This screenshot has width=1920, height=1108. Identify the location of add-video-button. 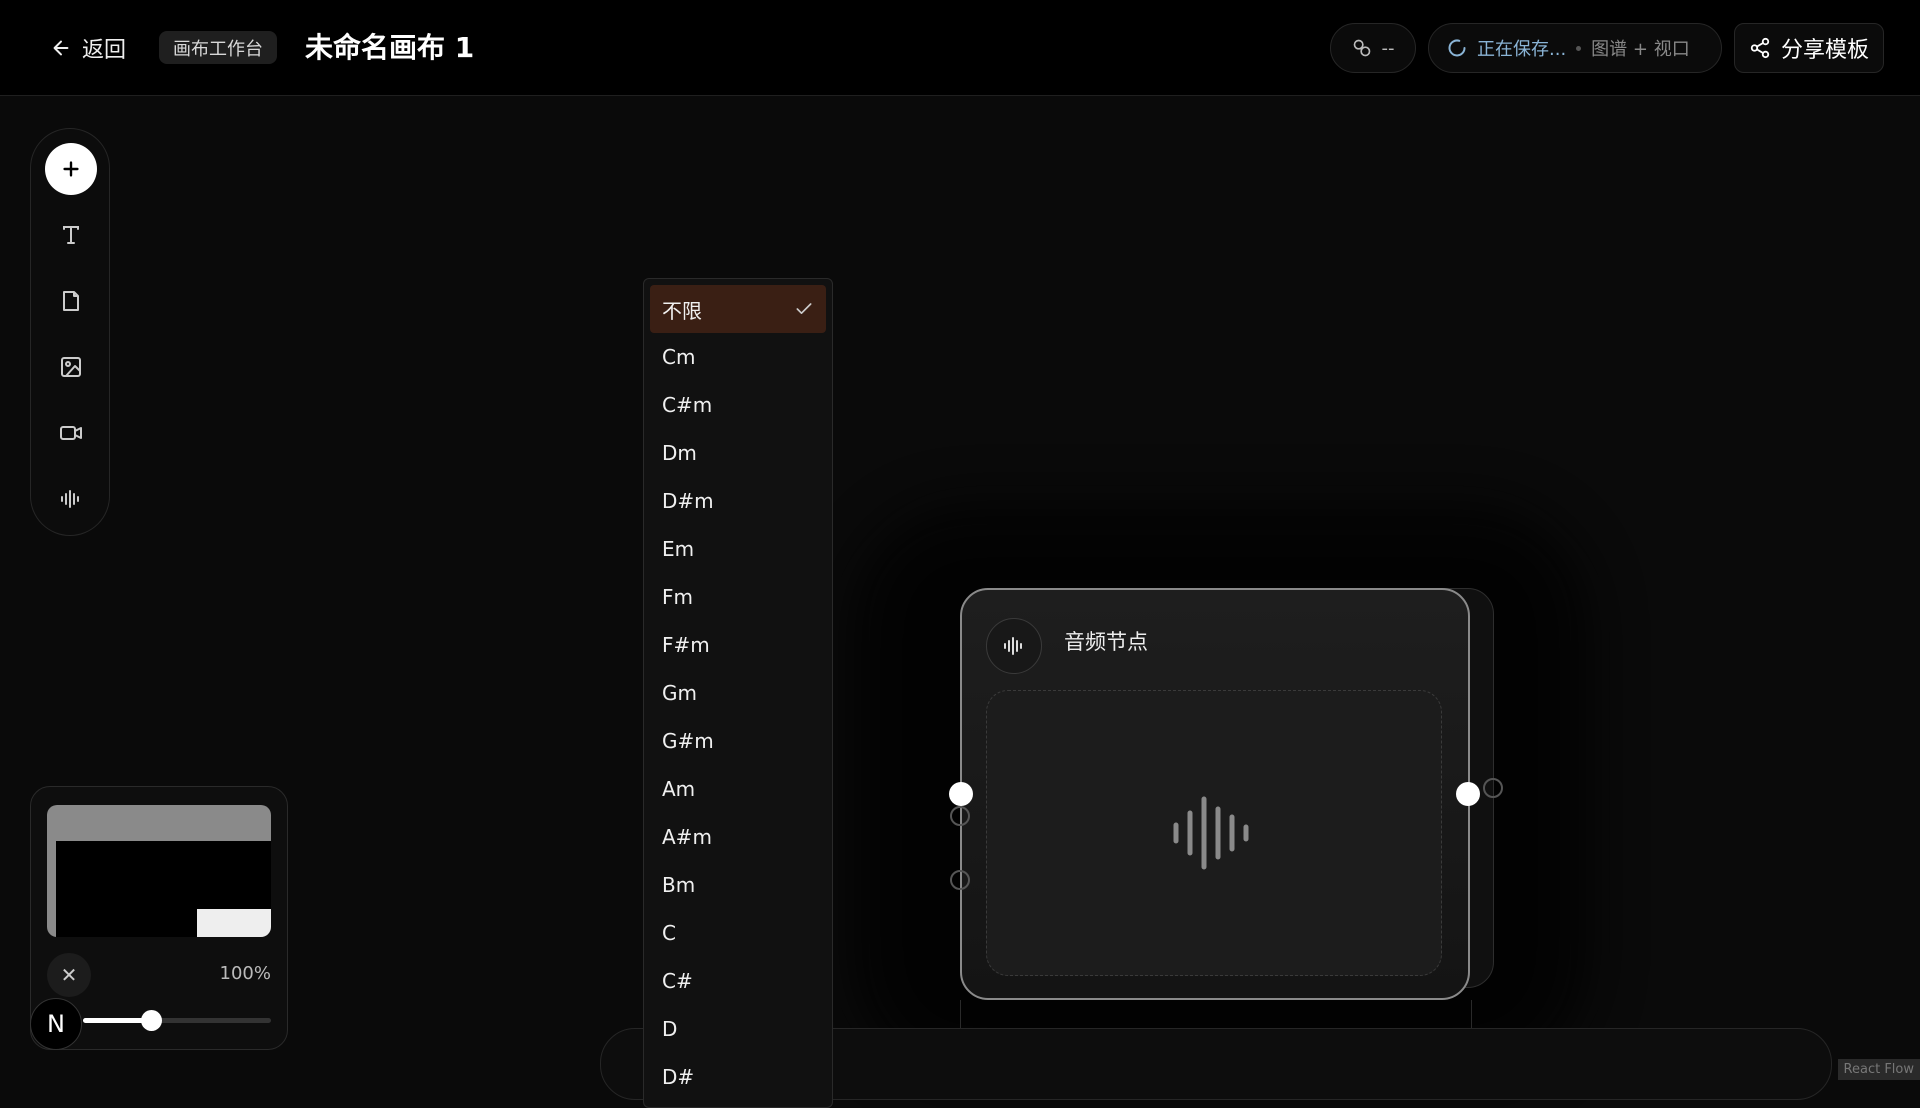
(71, 433).